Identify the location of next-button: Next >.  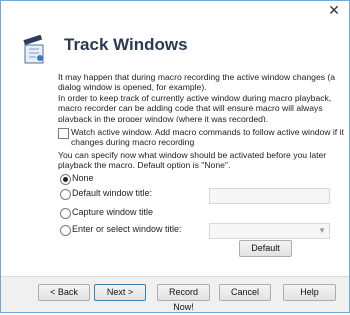
(120, 292).